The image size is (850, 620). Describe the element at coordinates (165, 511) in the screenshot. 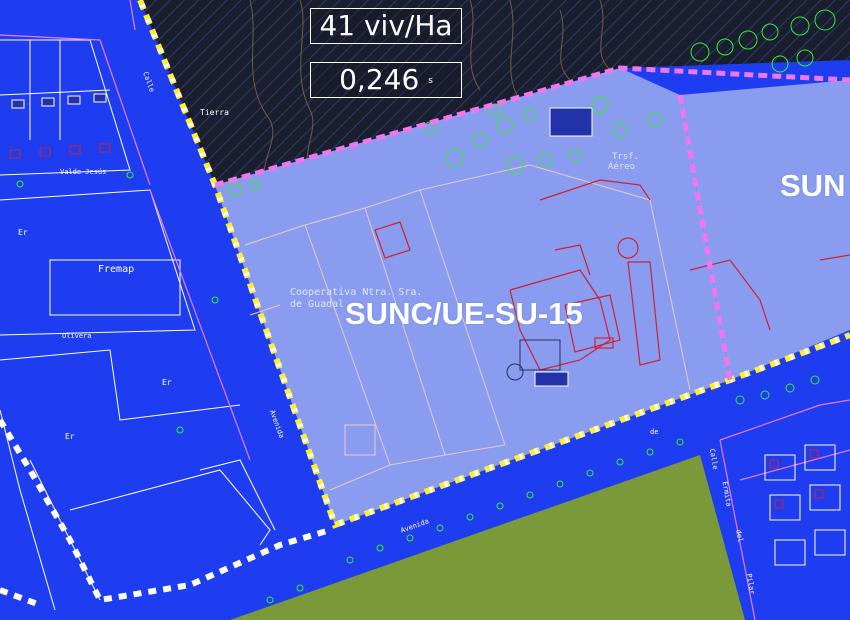

I see `boundary-white-left` at that location.